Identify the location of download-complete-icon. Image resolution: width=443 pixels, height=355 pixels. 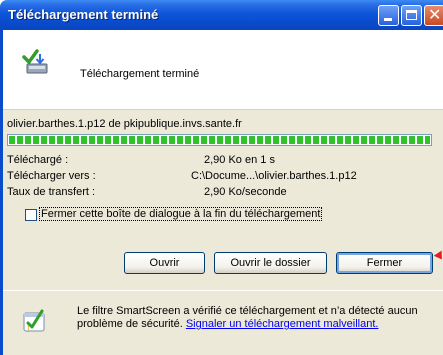
(35, 61).